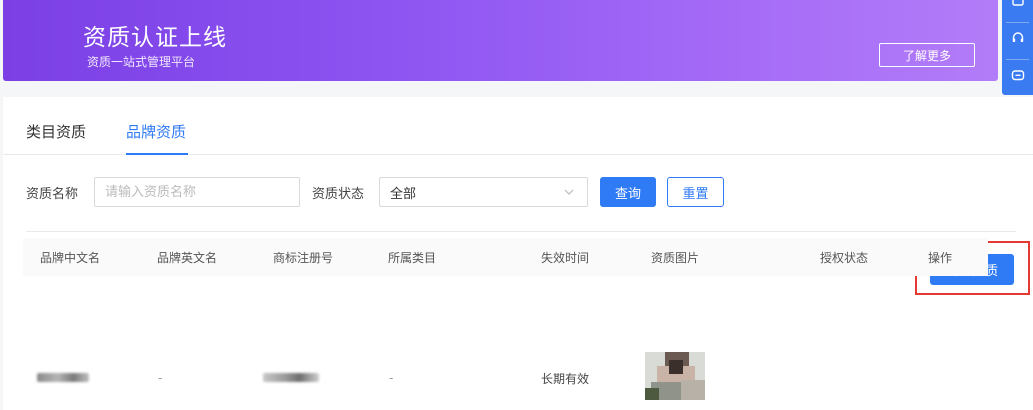 The width and height of the screenshot is (1033, 410). I want to click on chat-icon, so click(1017, 75).